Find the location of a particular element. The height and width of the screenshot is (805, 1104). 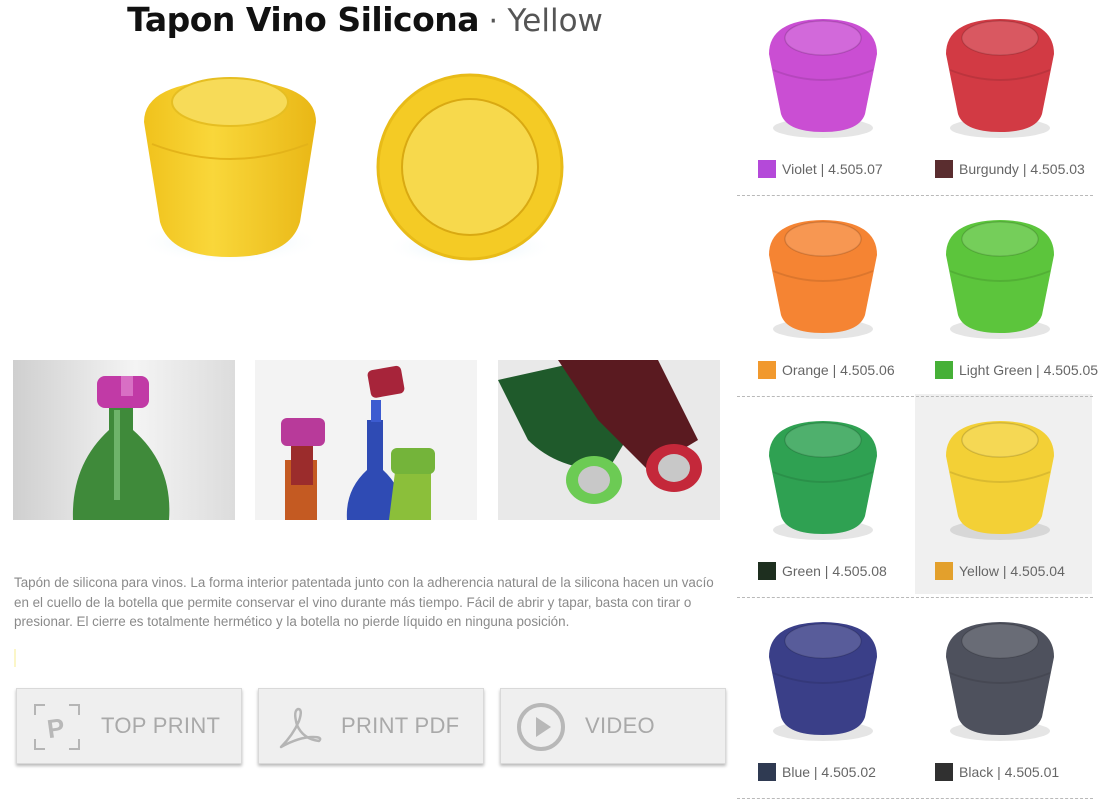

play-icon is located at coordinates (541, 727).